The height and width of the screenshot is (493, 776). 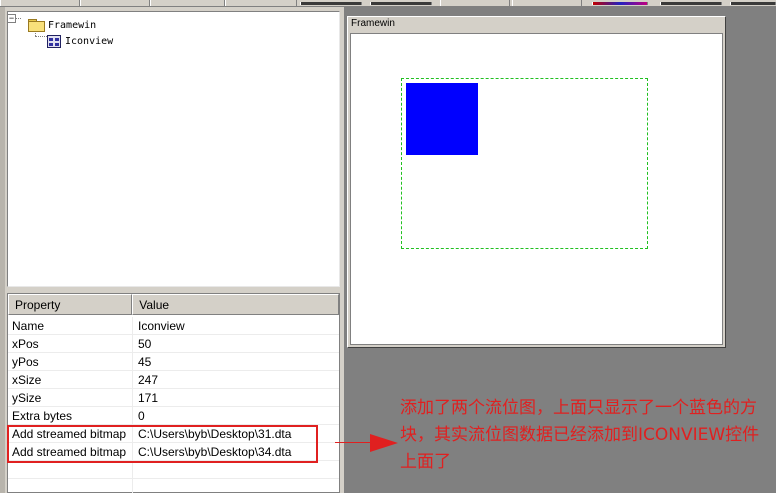 I want to click on property-column-header: Property, so click(x=70, y=304).